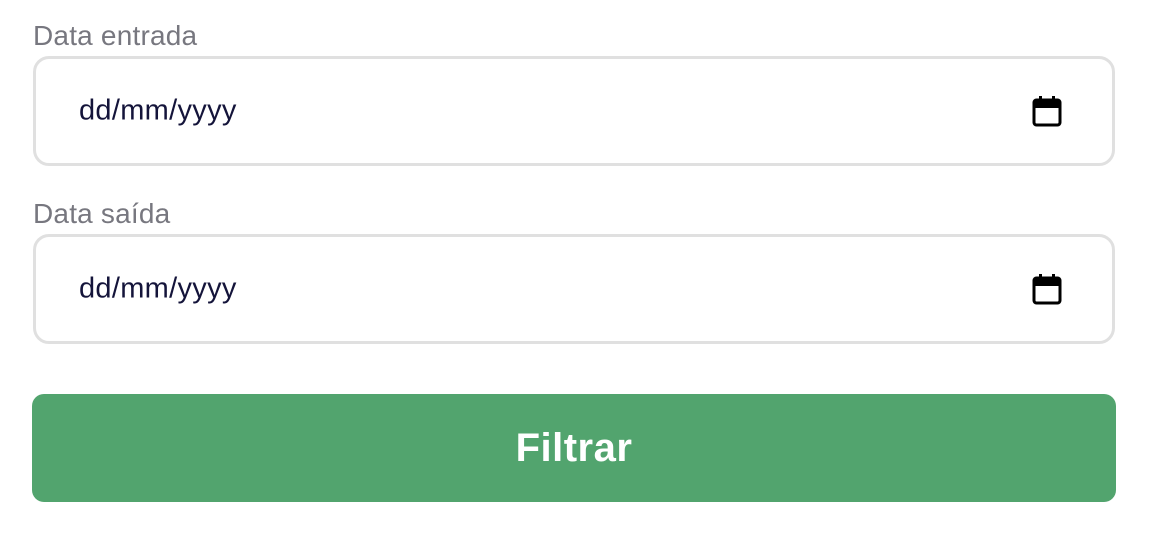  I want to click on saida-date-placeholder: dd/mm/yyyy, so click(158, 288).